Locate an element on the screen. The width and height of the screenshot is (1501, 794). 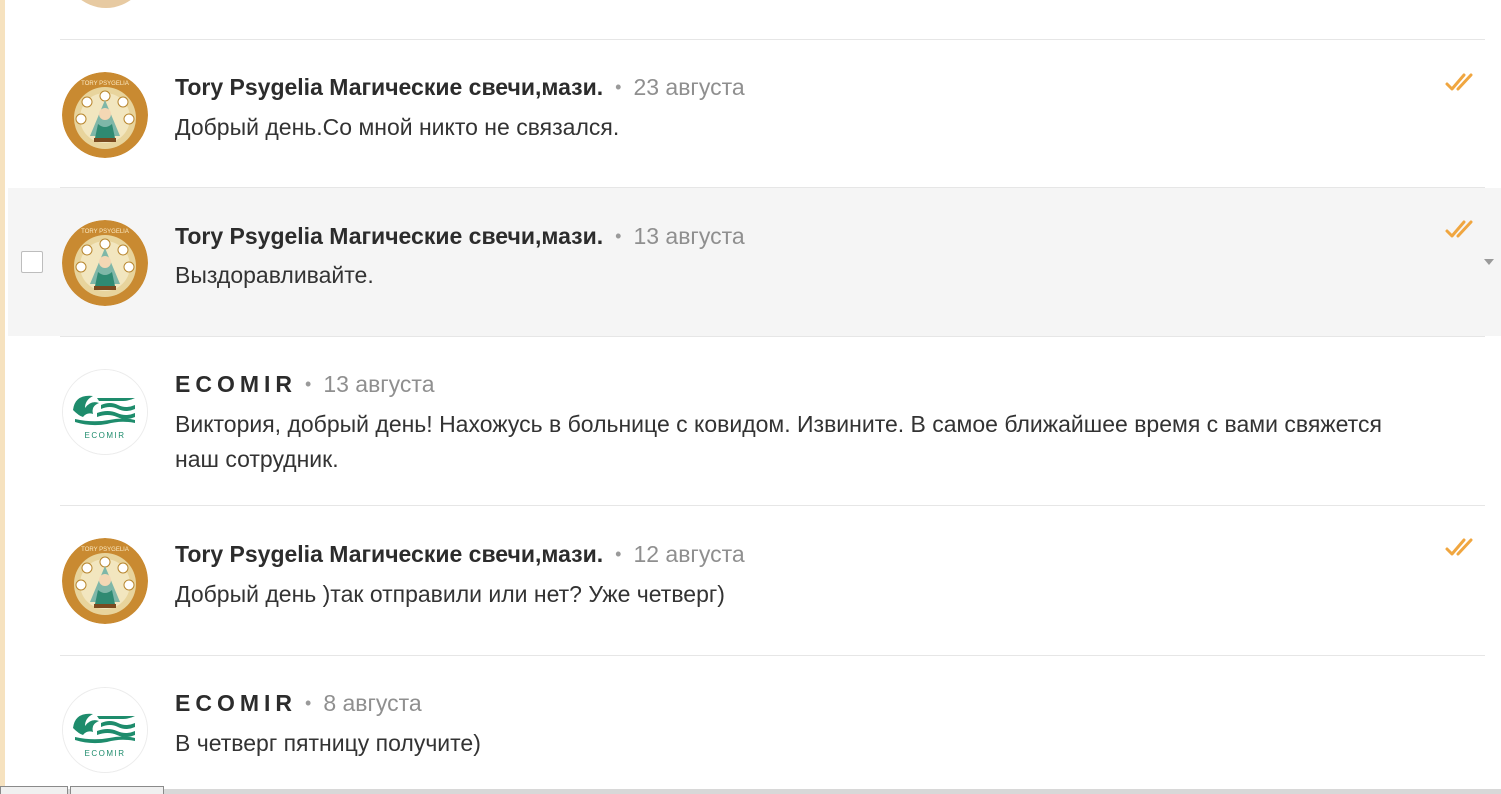
message-text: В четверг пятницу получите) is located at coordinates (328, 743).